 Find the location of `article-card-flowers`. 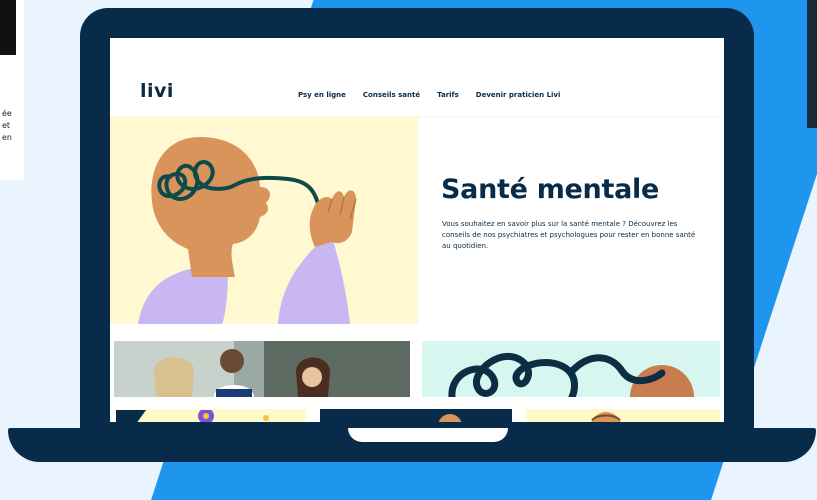

article-card-flowers is located at coordinates (211, 415).